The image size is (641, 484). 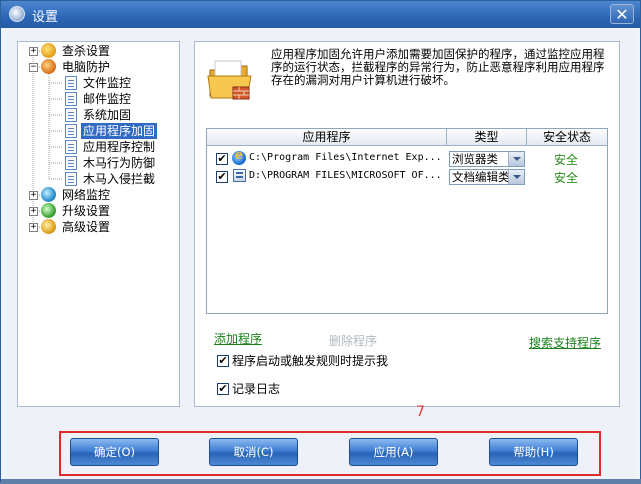 What do you see at coordinates (48, 66) in the screenshot?
I see `defense-hand-icon` at bounding box center [48, 66].